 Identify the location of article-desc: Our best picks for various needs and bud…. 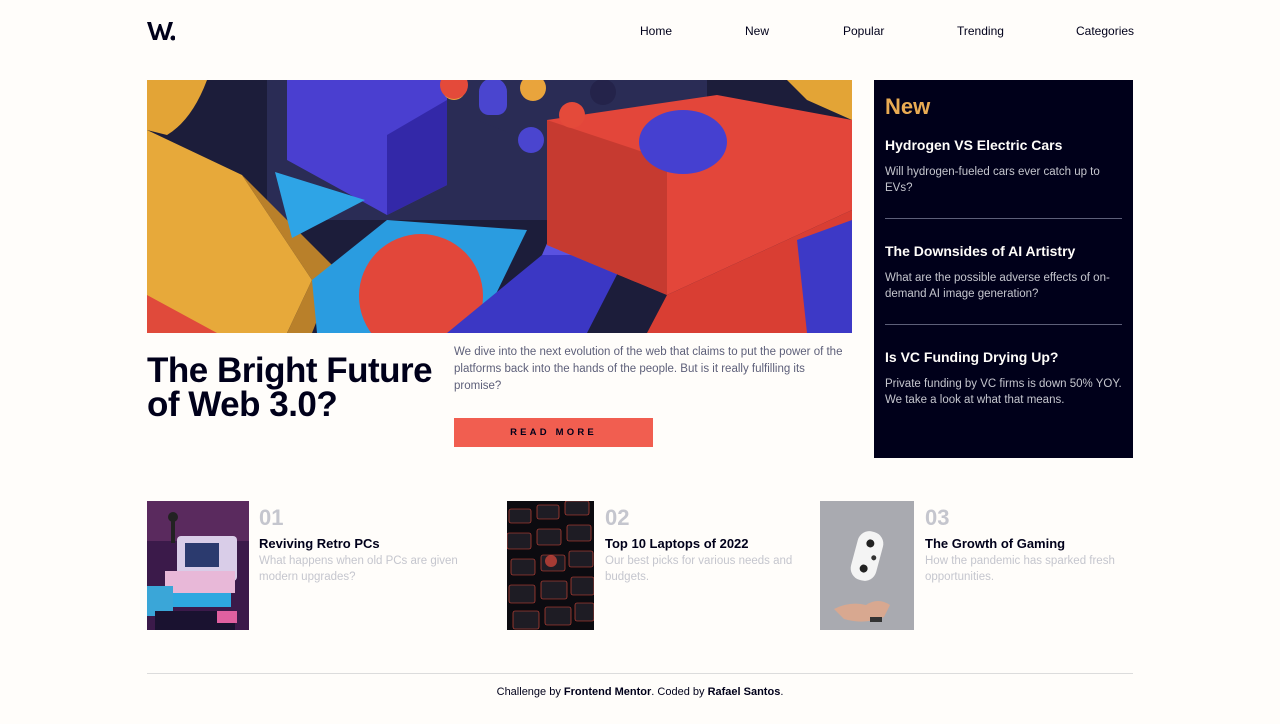
(699, 569).